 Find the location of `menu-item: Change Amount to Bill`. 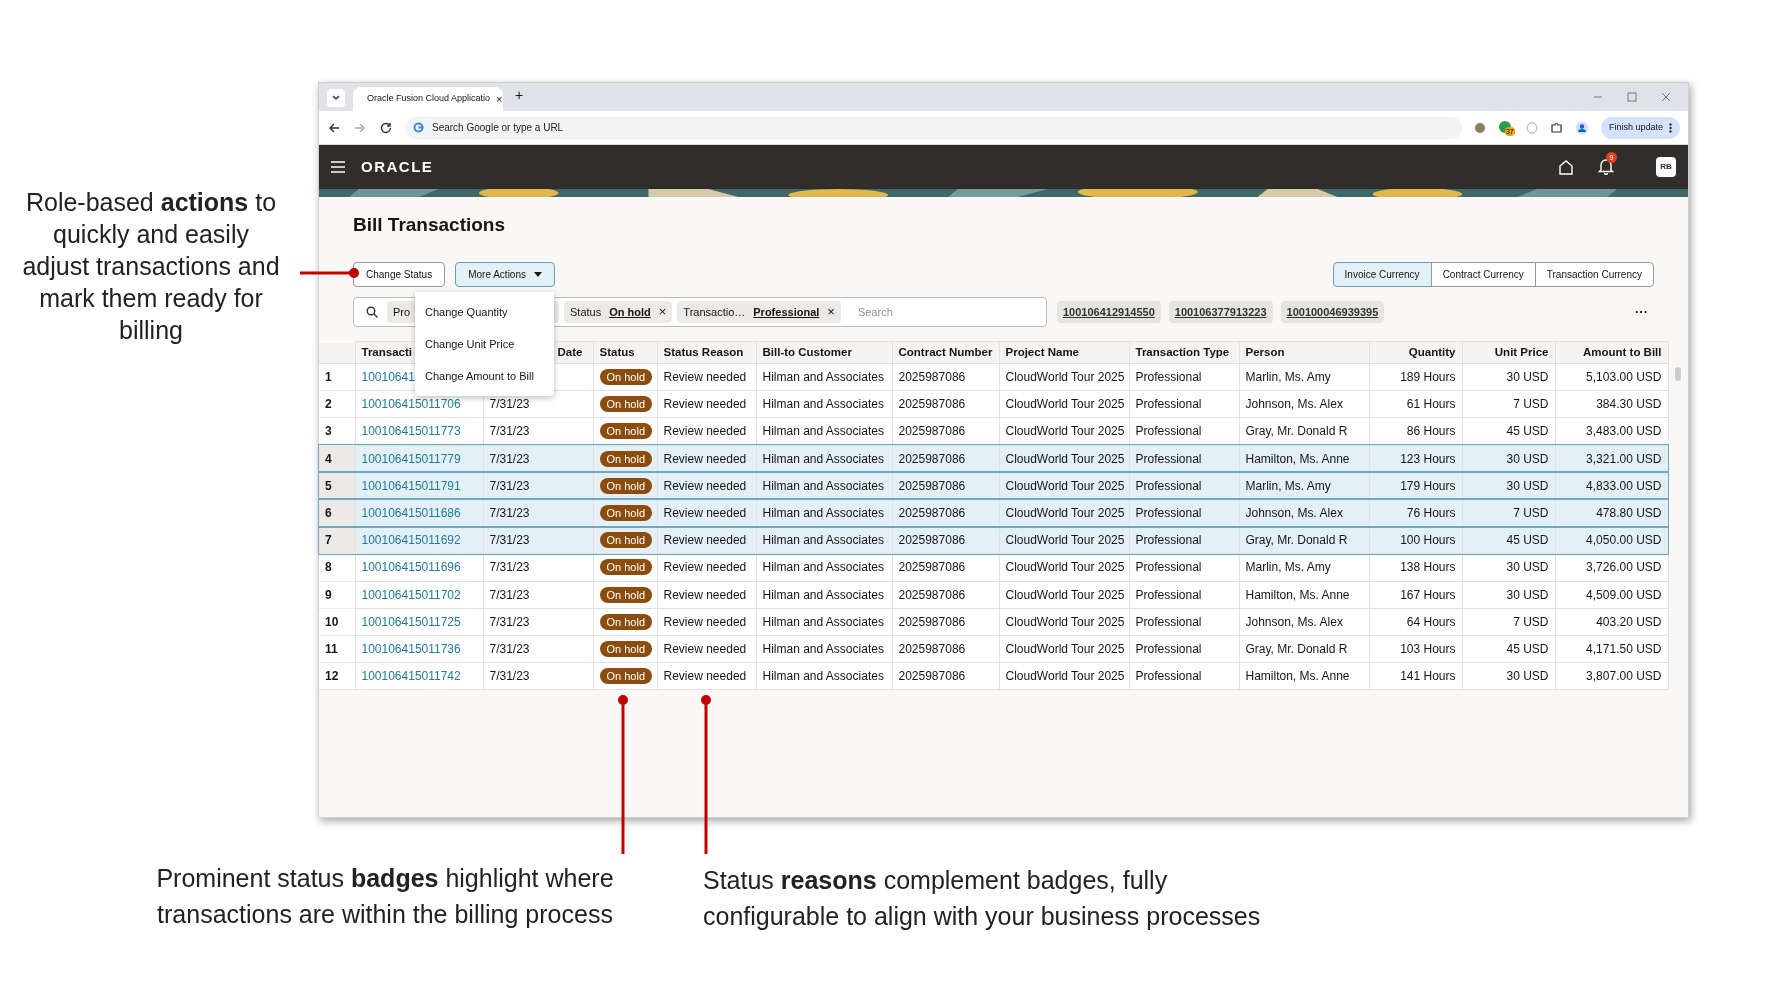

menu-item: Change Amount to Bill is located at coordinates (484, 376).